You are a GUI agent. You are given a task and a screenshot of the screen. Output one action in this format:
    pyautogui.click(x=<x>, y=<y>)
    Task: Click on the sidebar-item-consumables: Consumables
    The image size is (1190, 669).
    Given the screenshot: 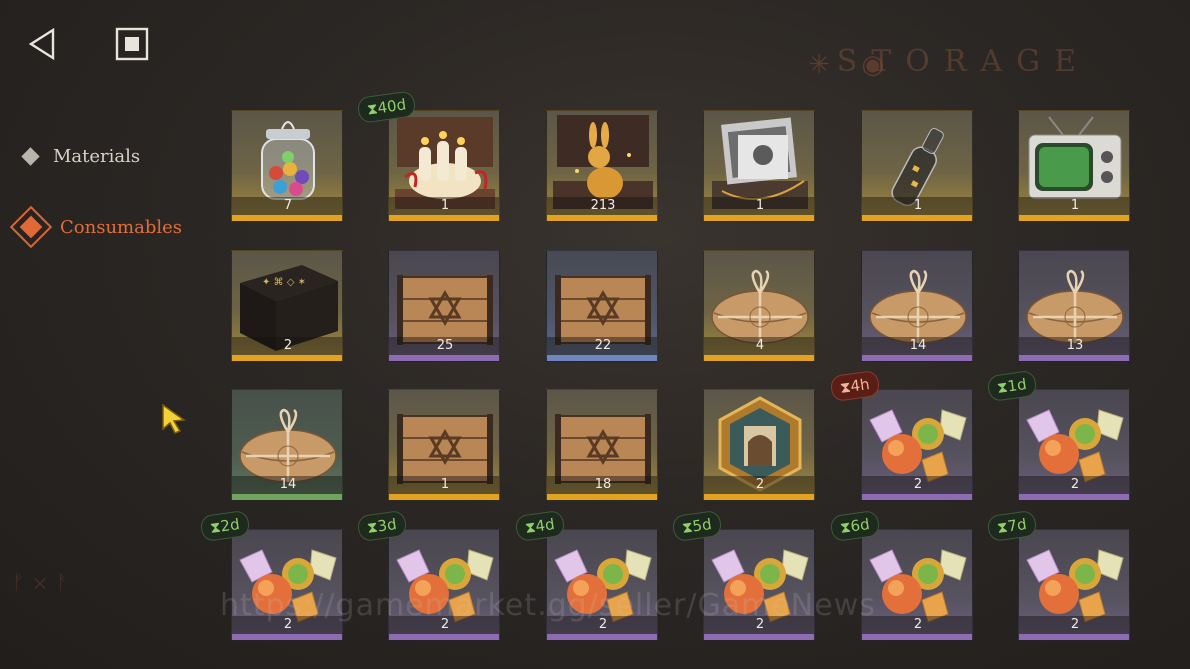 What is the action you would take?
    pyautogui.click(x=96, y=227)
    